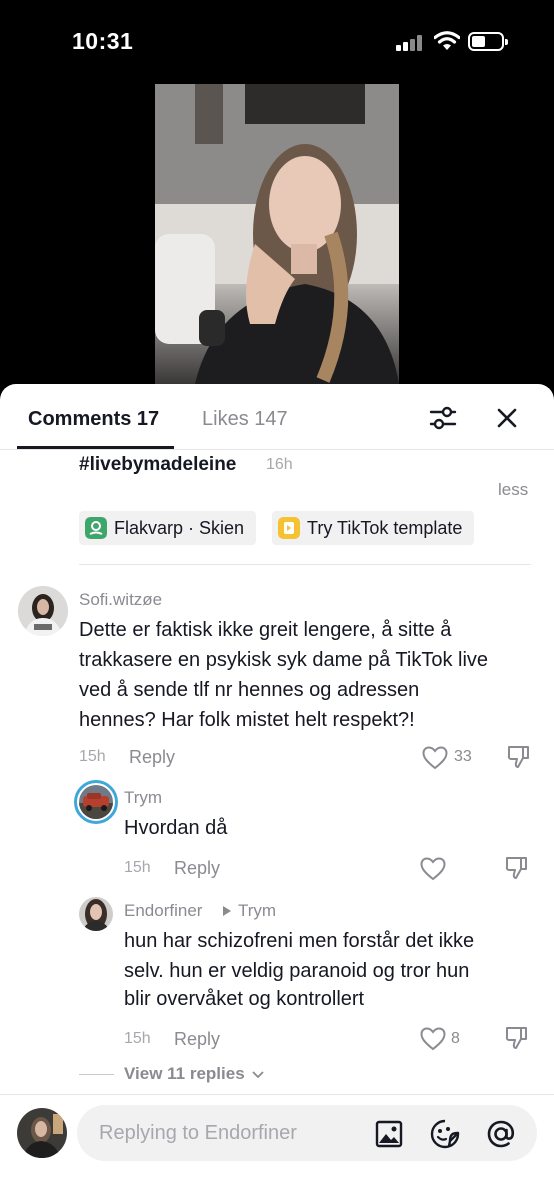  What do you see at coordinates (247, 720) in the screenshot?
I see `comment-text: hennes? Har folk mistet helt respekt?!` at bounding box center [247, 720].